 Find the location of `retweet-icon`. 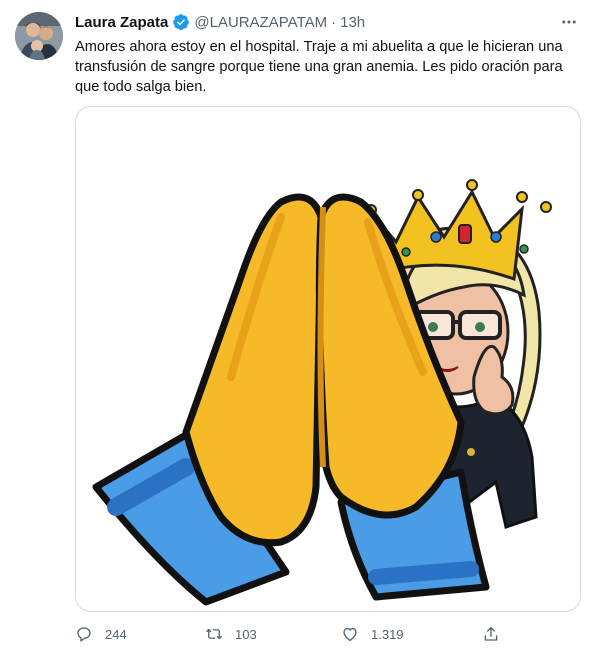

retweet-icon is located at coordinates (214, 634).